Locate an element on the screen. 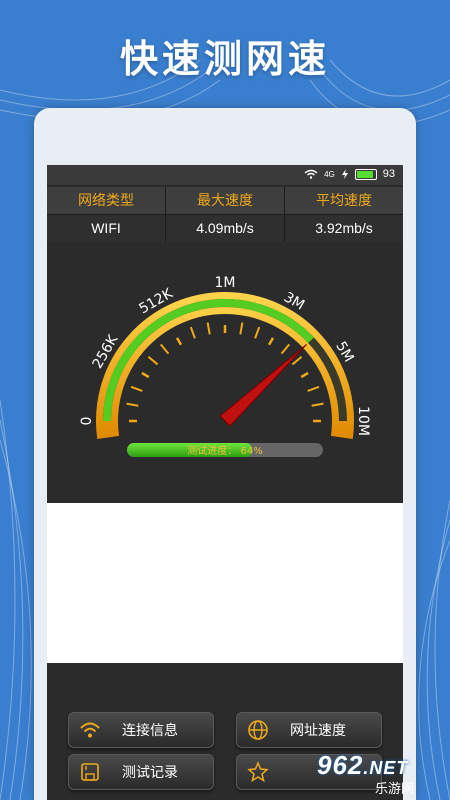 The width and height of the screenshot is (450, 800). battery-percent: 93 is located at coordinates (388, 174).